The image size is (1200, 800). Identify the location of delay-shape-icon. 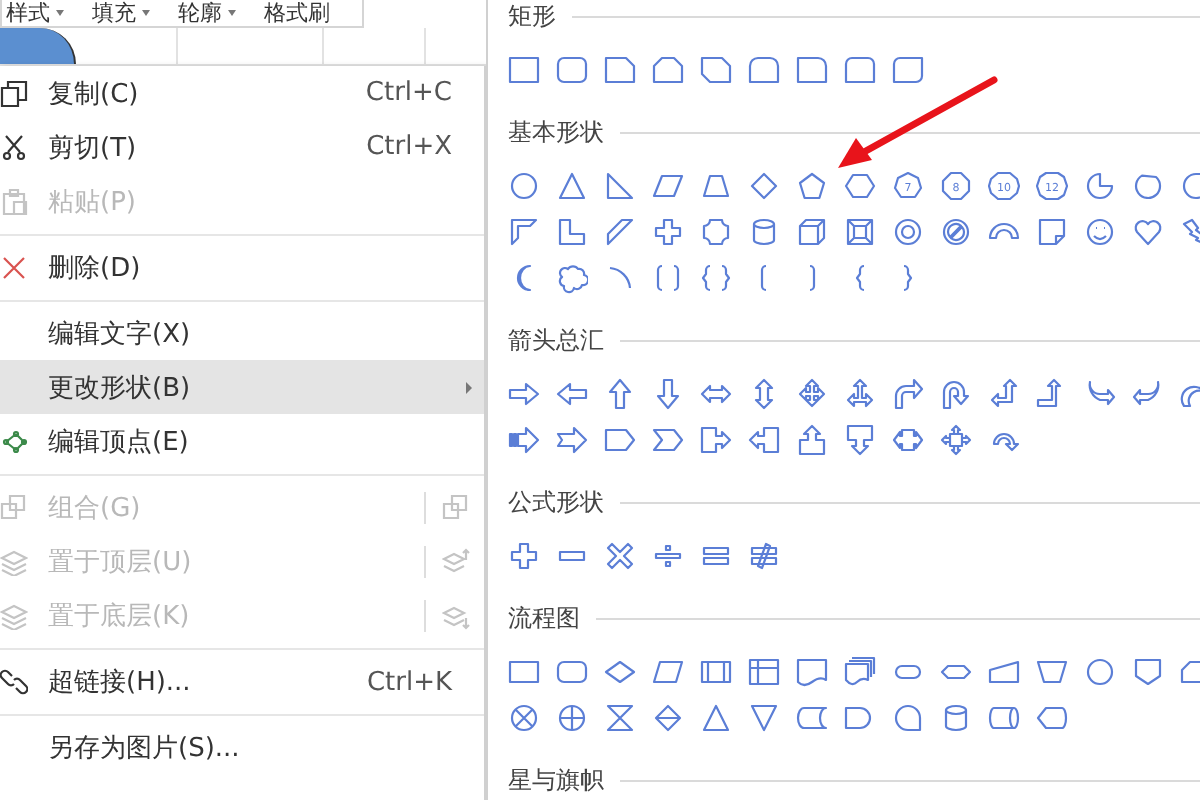
(860, 717).